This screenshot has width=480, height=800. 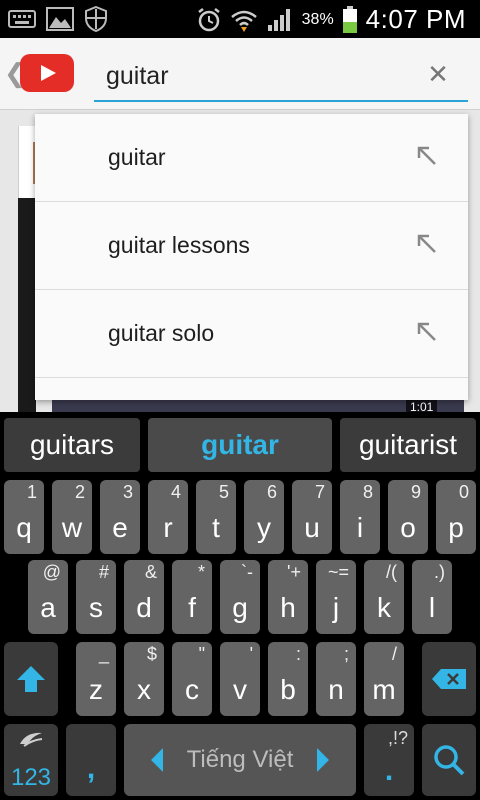 I want to click on play-icon, so click(x=48, y=73).